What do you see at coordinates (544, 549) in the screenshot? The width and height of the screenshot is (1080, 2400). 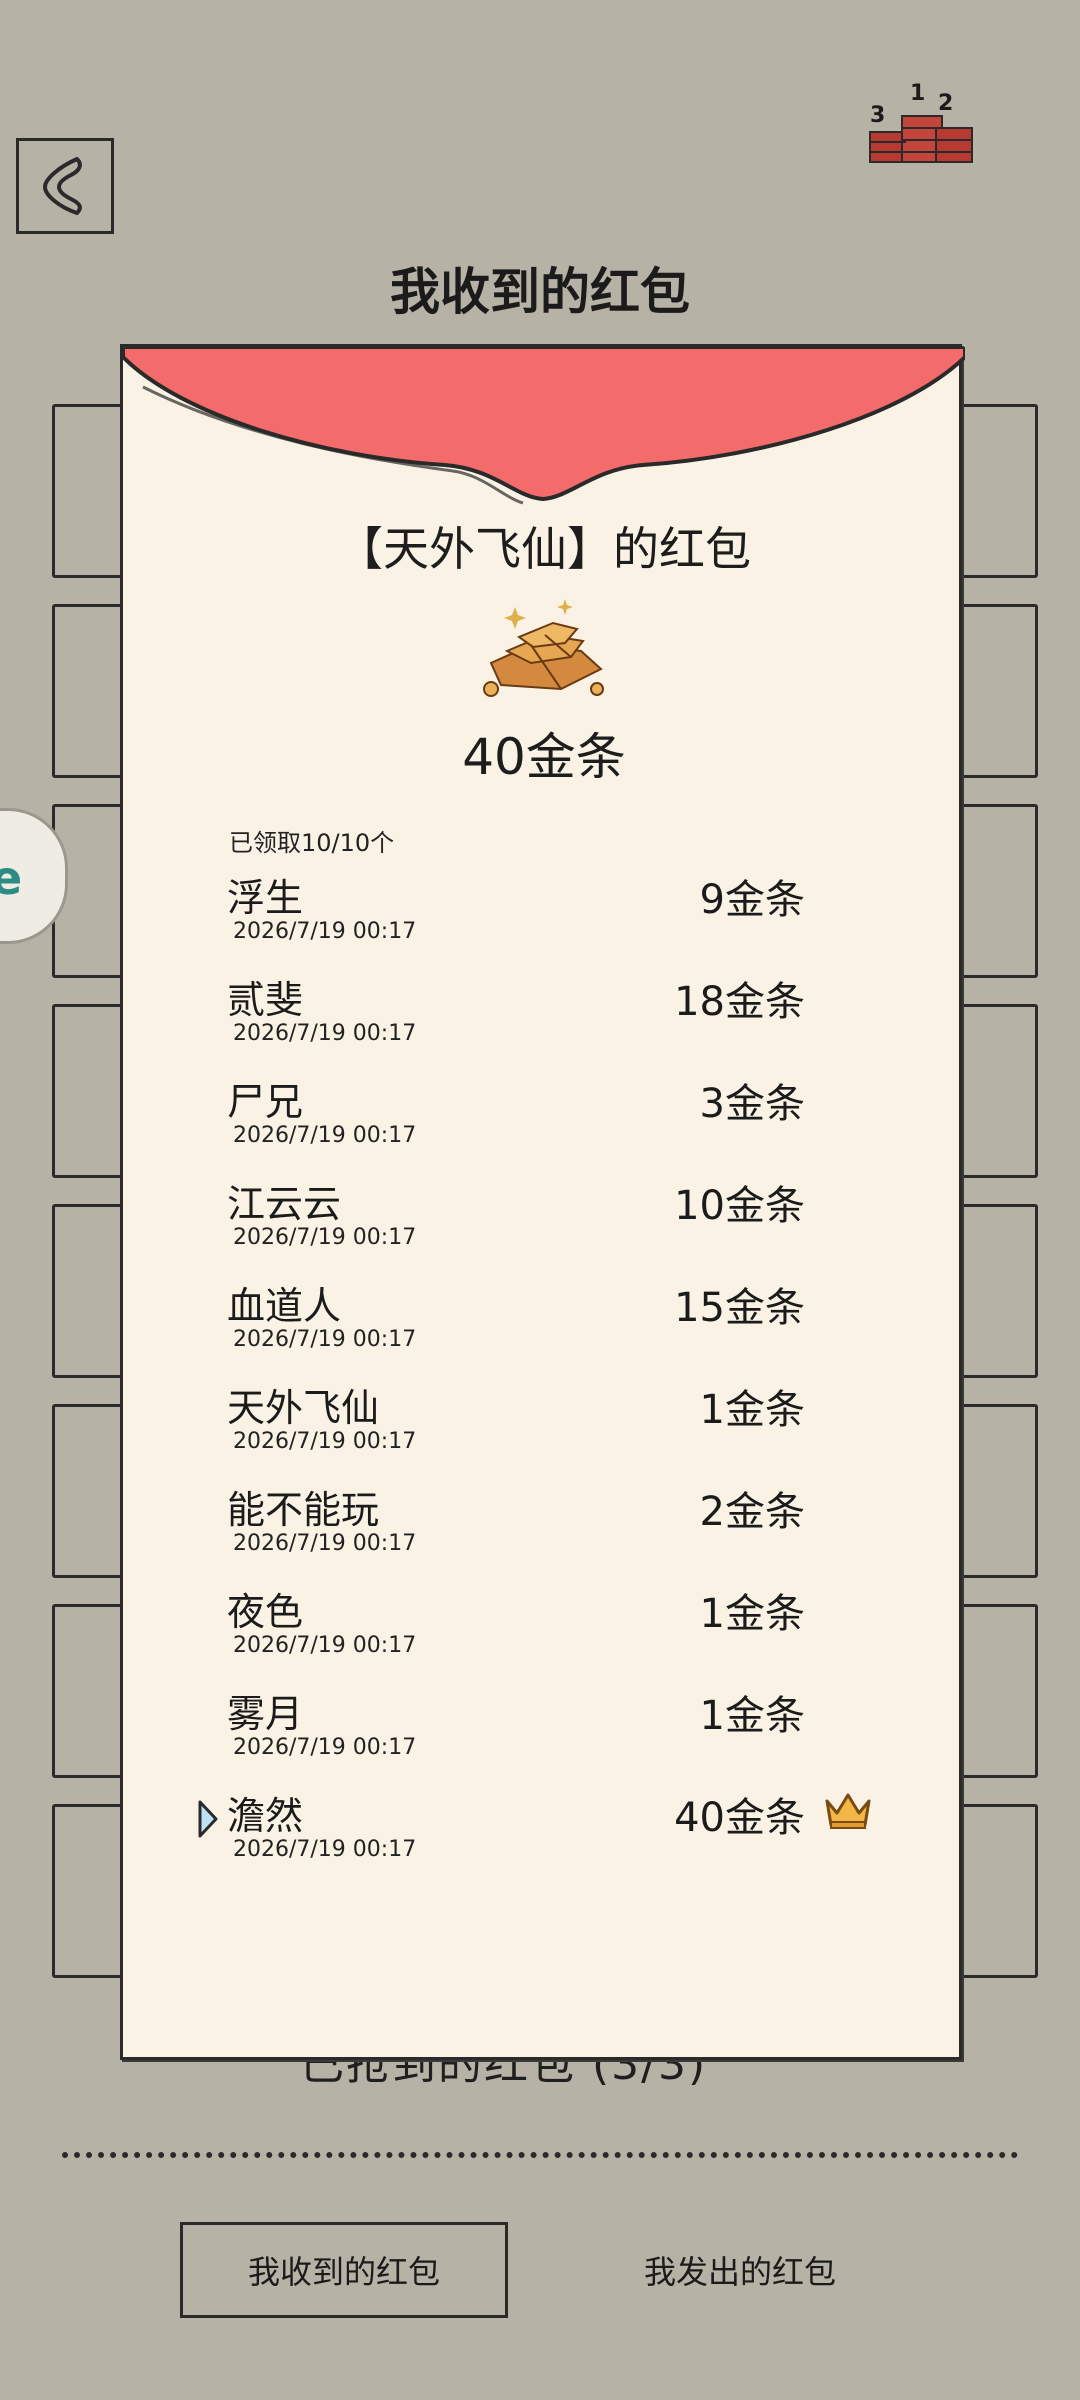 I see `sender-title: 【天外飞仙】的红包` at bounding box center [544, 549].